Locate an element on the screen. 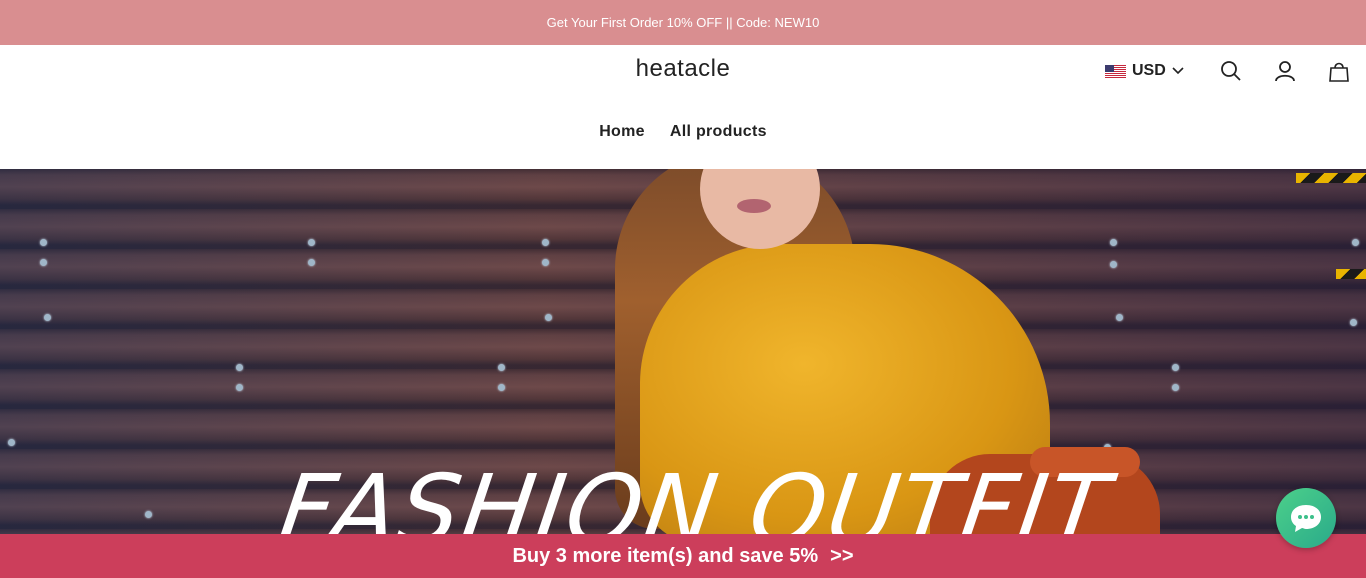 This screenshot has height=578, width=1366. chat-bubble-icon is located at coordinates (1306, 518).